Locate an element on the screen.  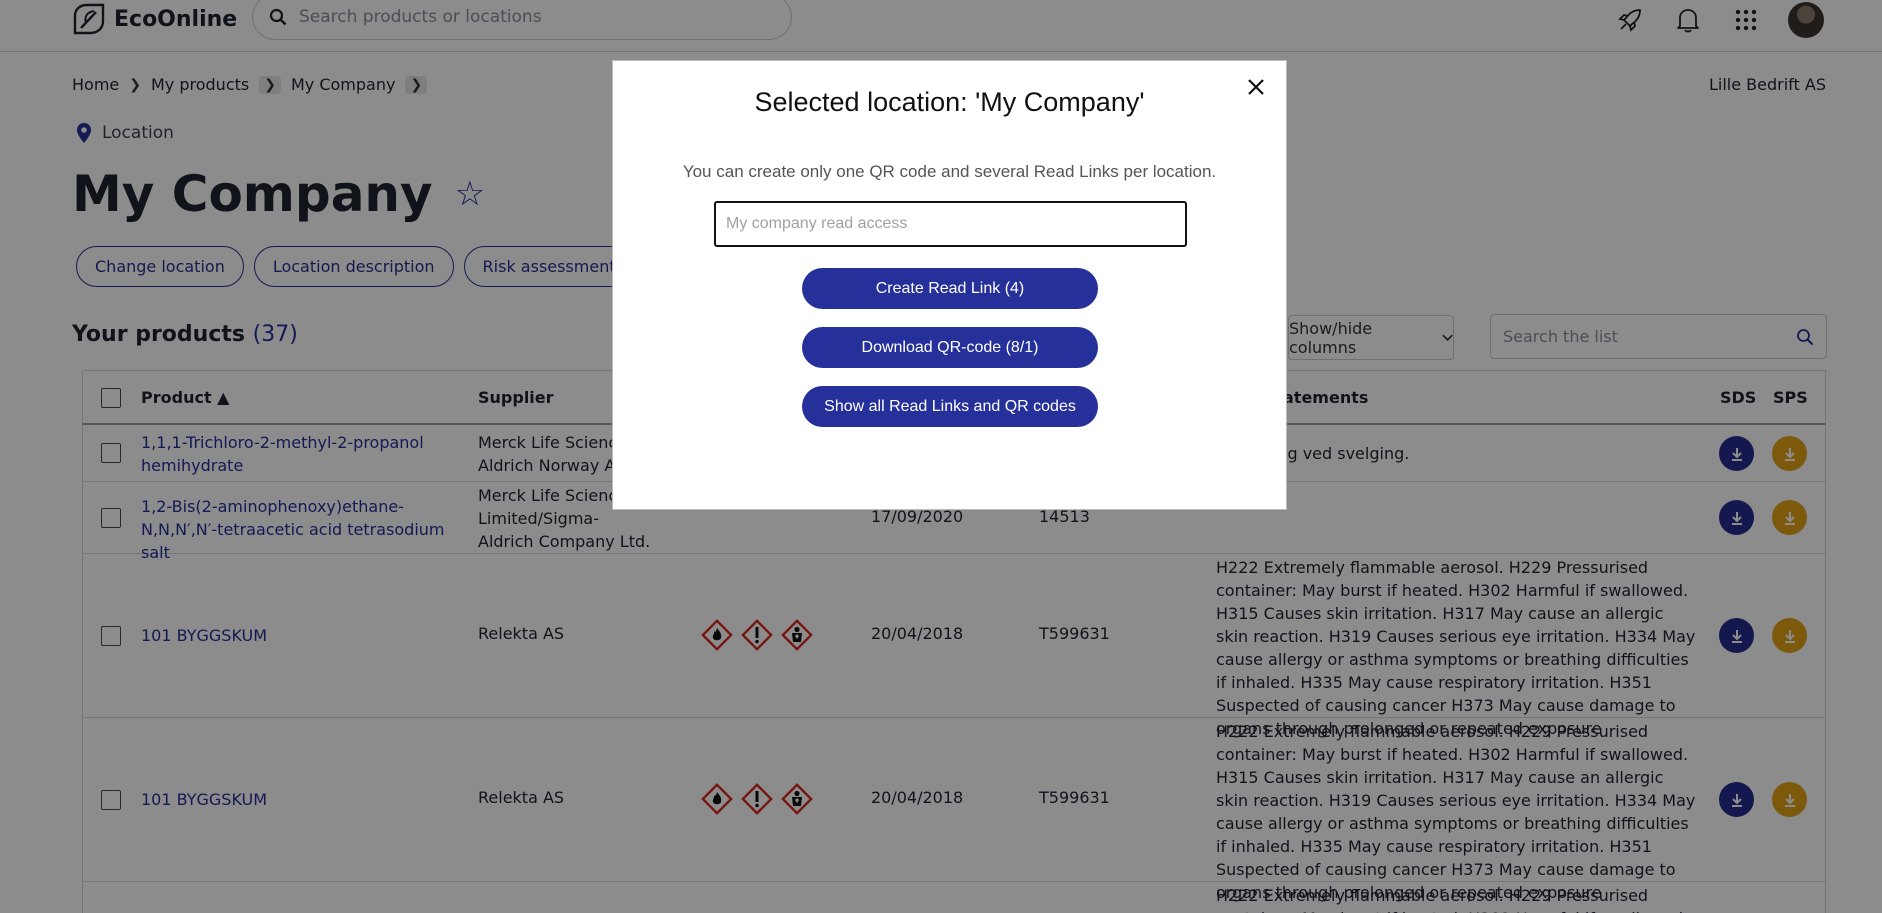
read-link-name-input is located at coordinates (950, 224).